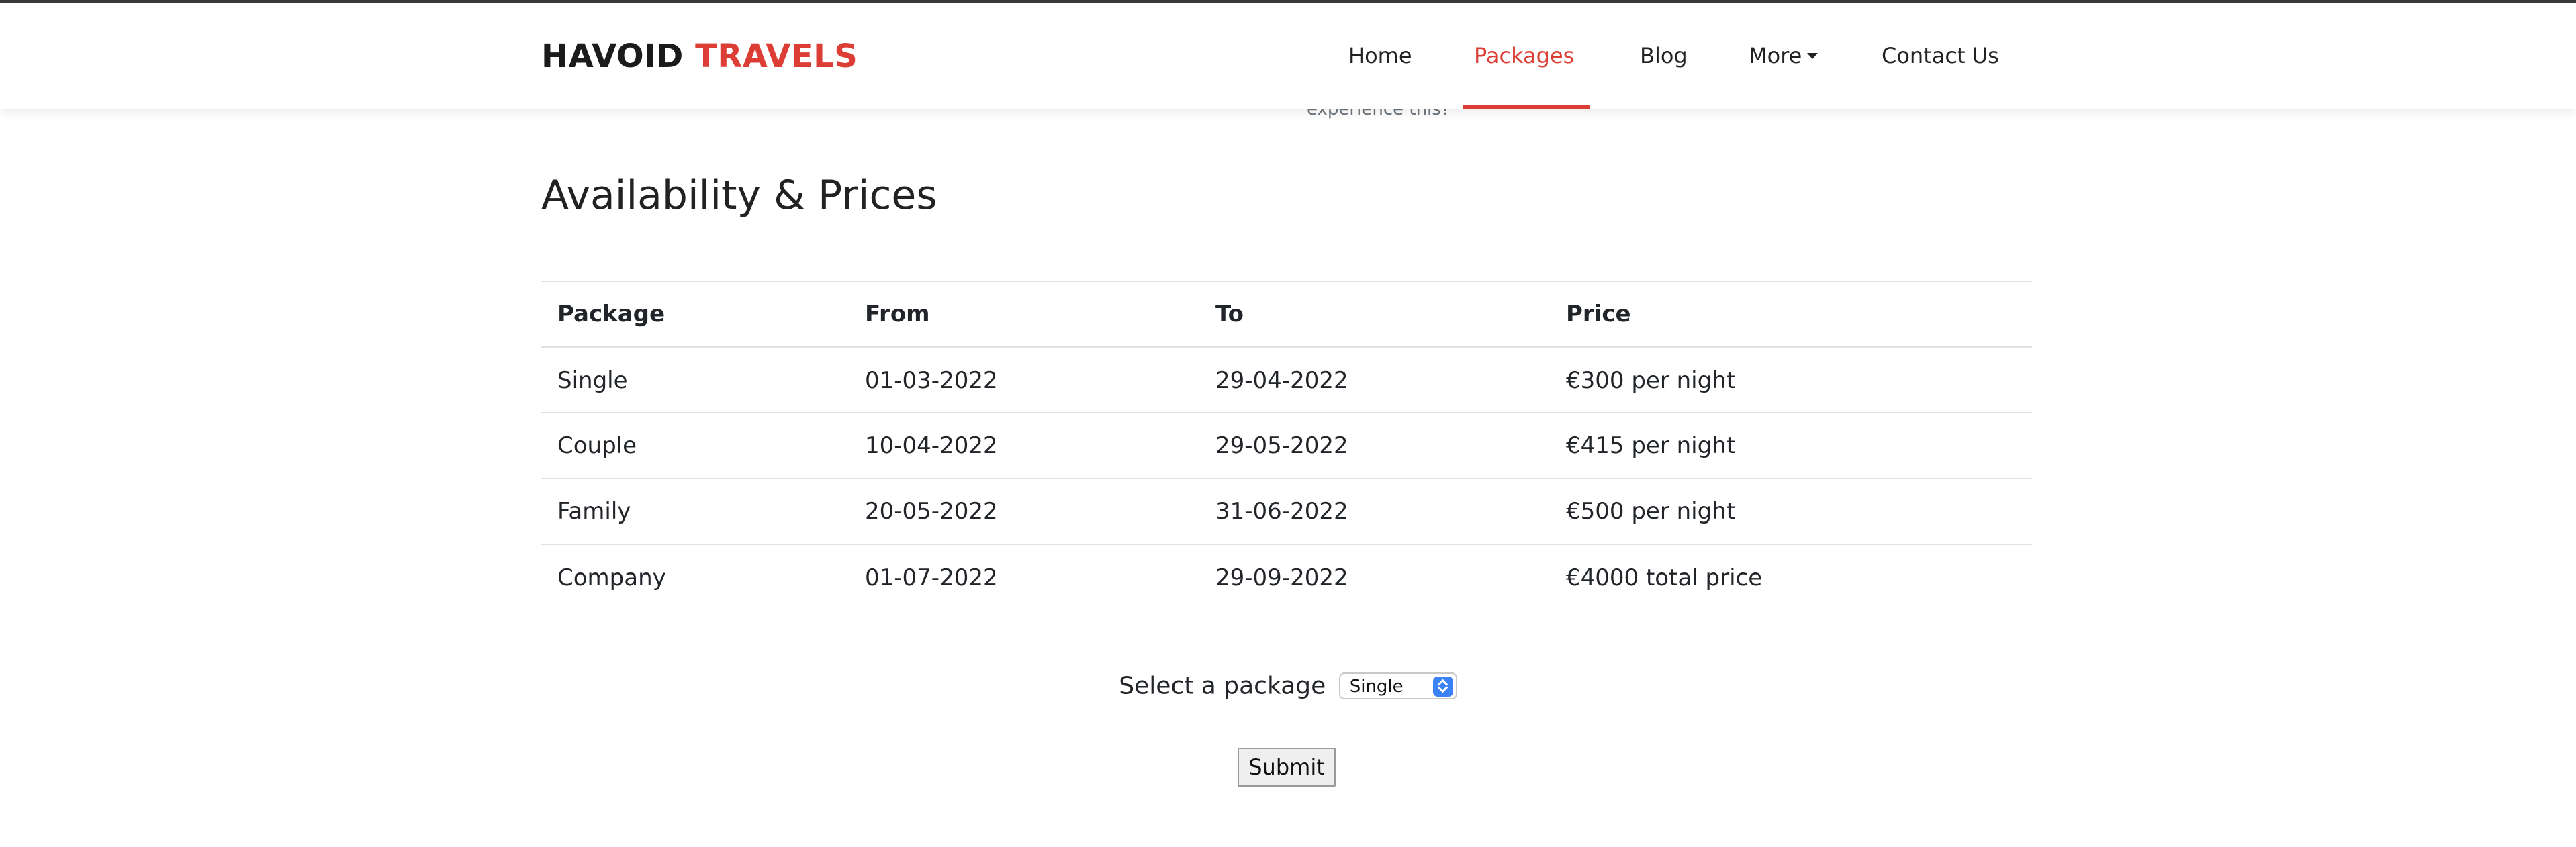 The height and width of the screenshot is (847, 2576). I want to click on chevron-down-icon, so click(1813, 56).